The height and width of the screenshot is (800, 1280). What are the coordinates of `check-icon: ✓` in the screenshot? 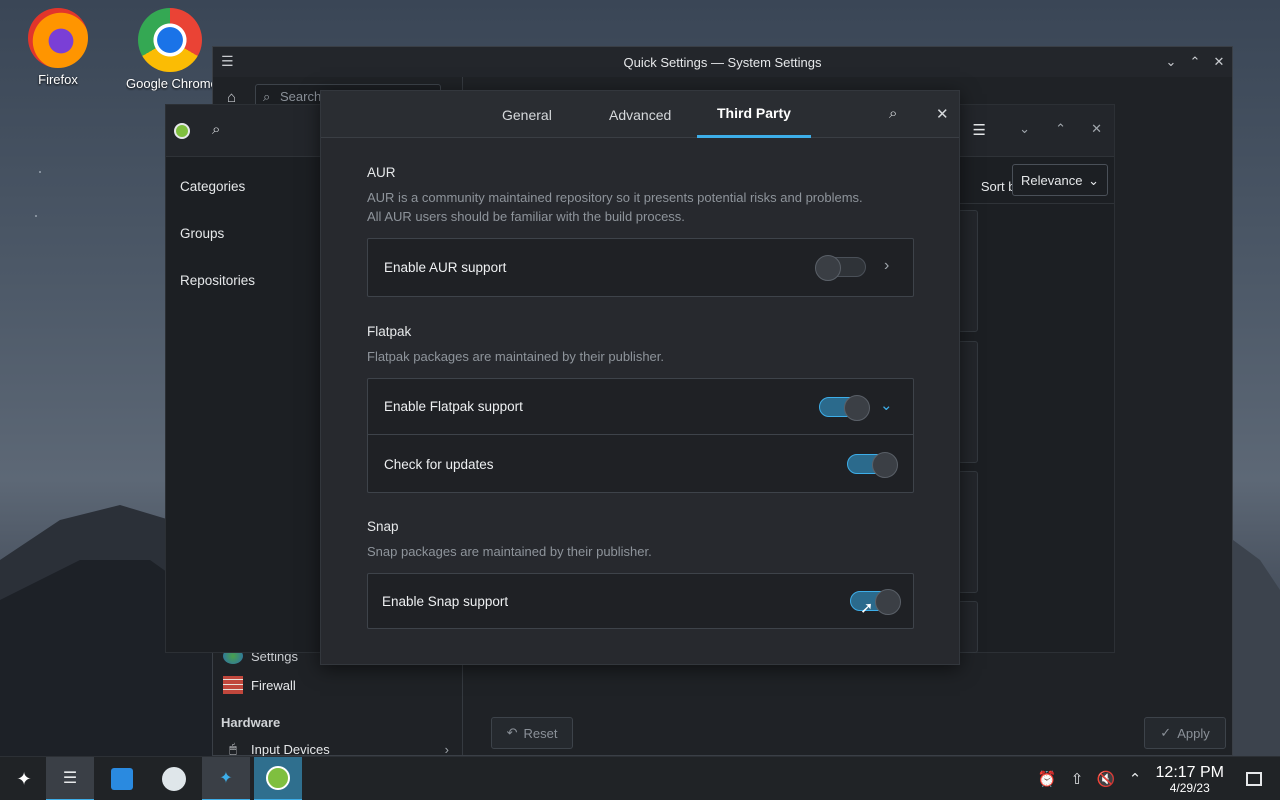 It's located at (1166, 732).